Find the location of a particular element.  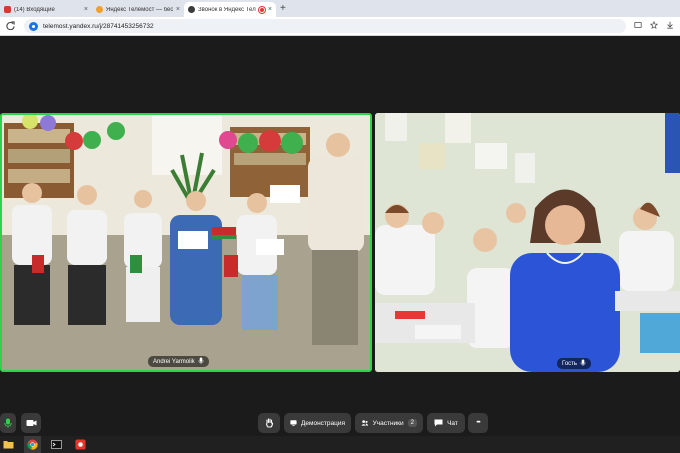

chat-icon is located at coordinates (438, 423).